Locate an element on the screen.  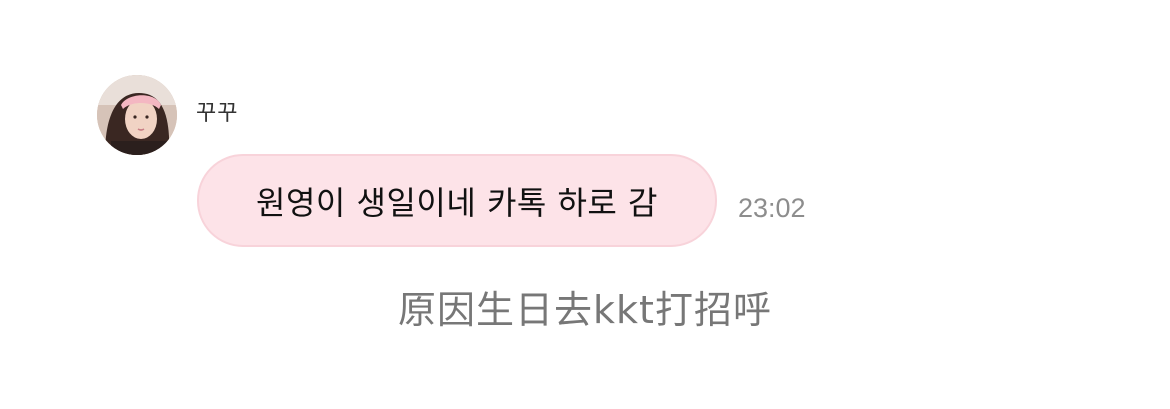
message-timestamp: 23:02 is located at coordinates (772, 208).